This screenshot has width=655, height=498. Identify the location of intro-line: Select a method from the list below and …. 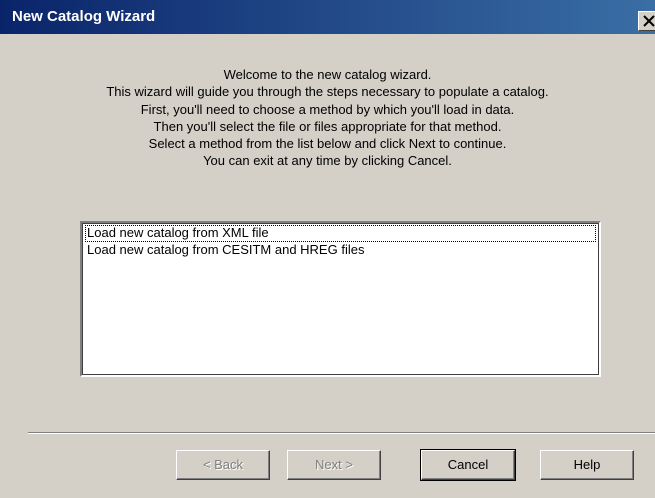
(327, 144).